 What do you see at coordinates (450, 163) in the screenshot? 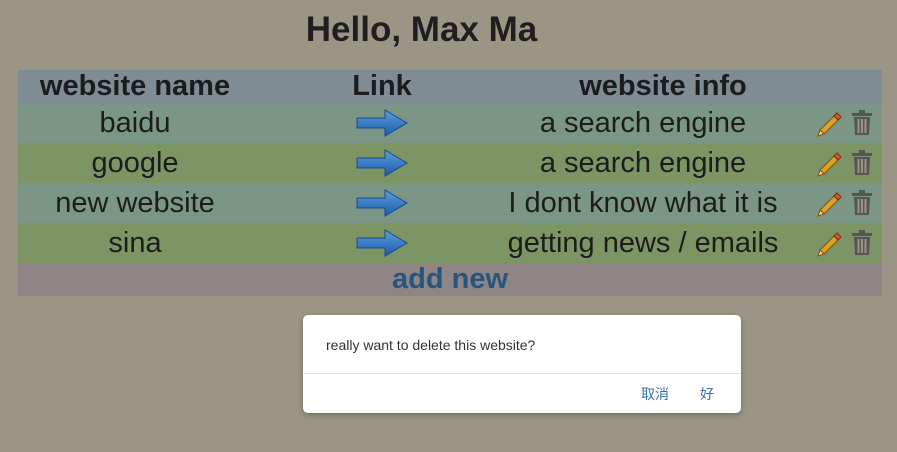
I see `table-row: google a search engine` at bounding box center [450, 163].